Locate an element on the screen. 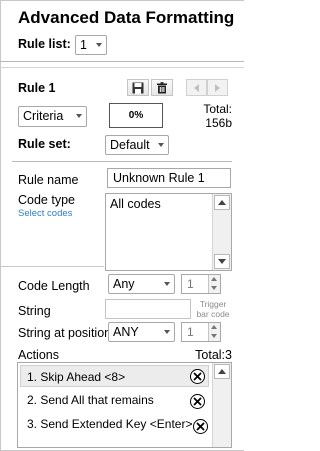  previous-rule-button is located at coordinates (196, 87).